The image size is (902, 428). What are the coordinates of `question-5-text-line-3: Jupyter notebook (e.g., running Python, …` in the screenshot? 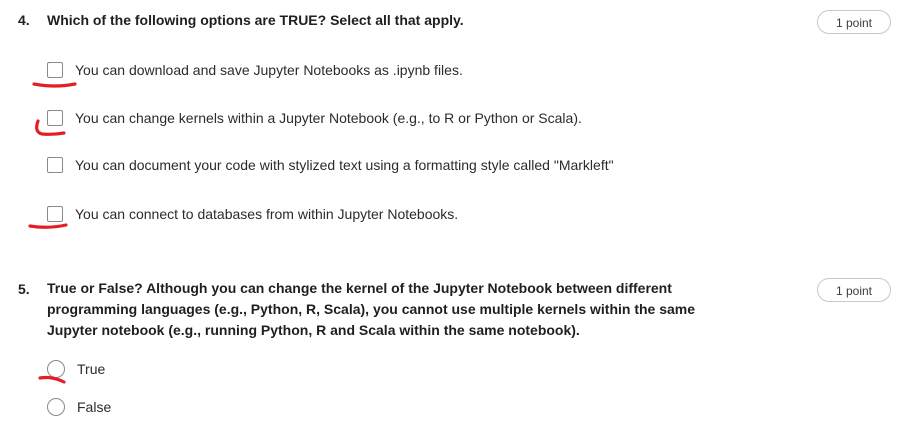 It's located at (313, 330).